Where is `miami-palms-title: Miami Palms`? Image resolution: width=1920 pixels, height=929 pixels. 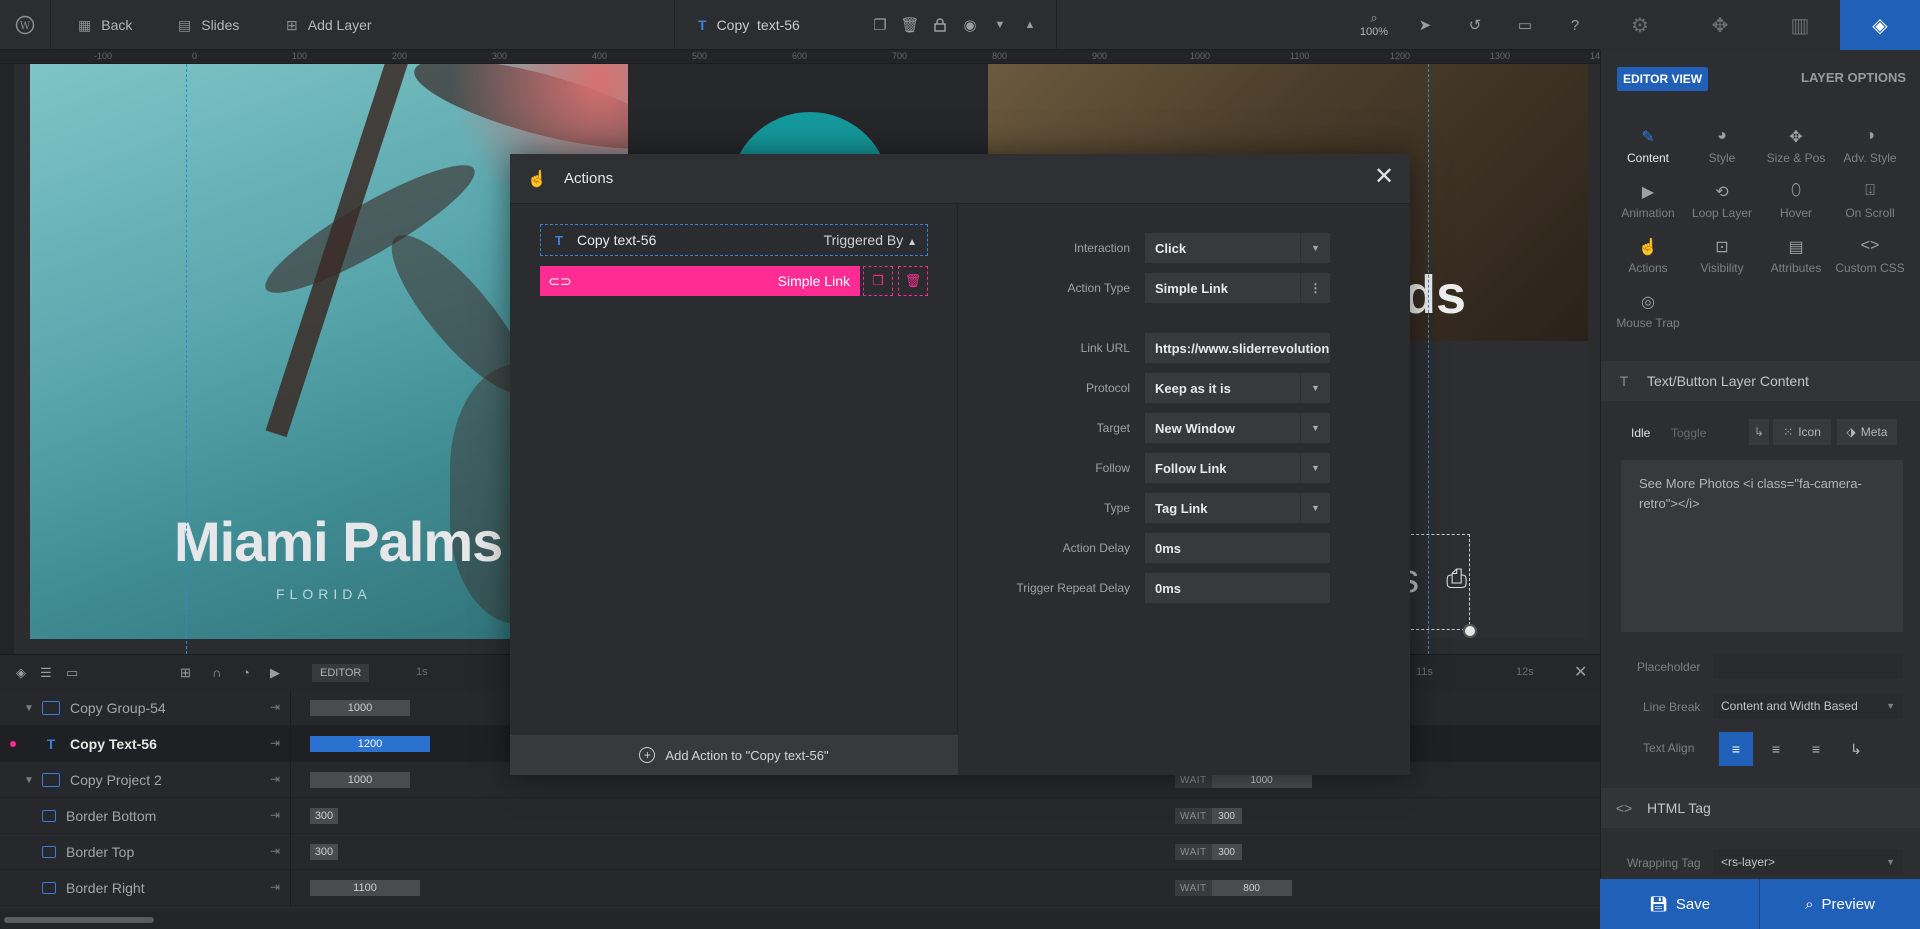 miami-palms-title: Miami Palms is located at coordinates (338, 541).